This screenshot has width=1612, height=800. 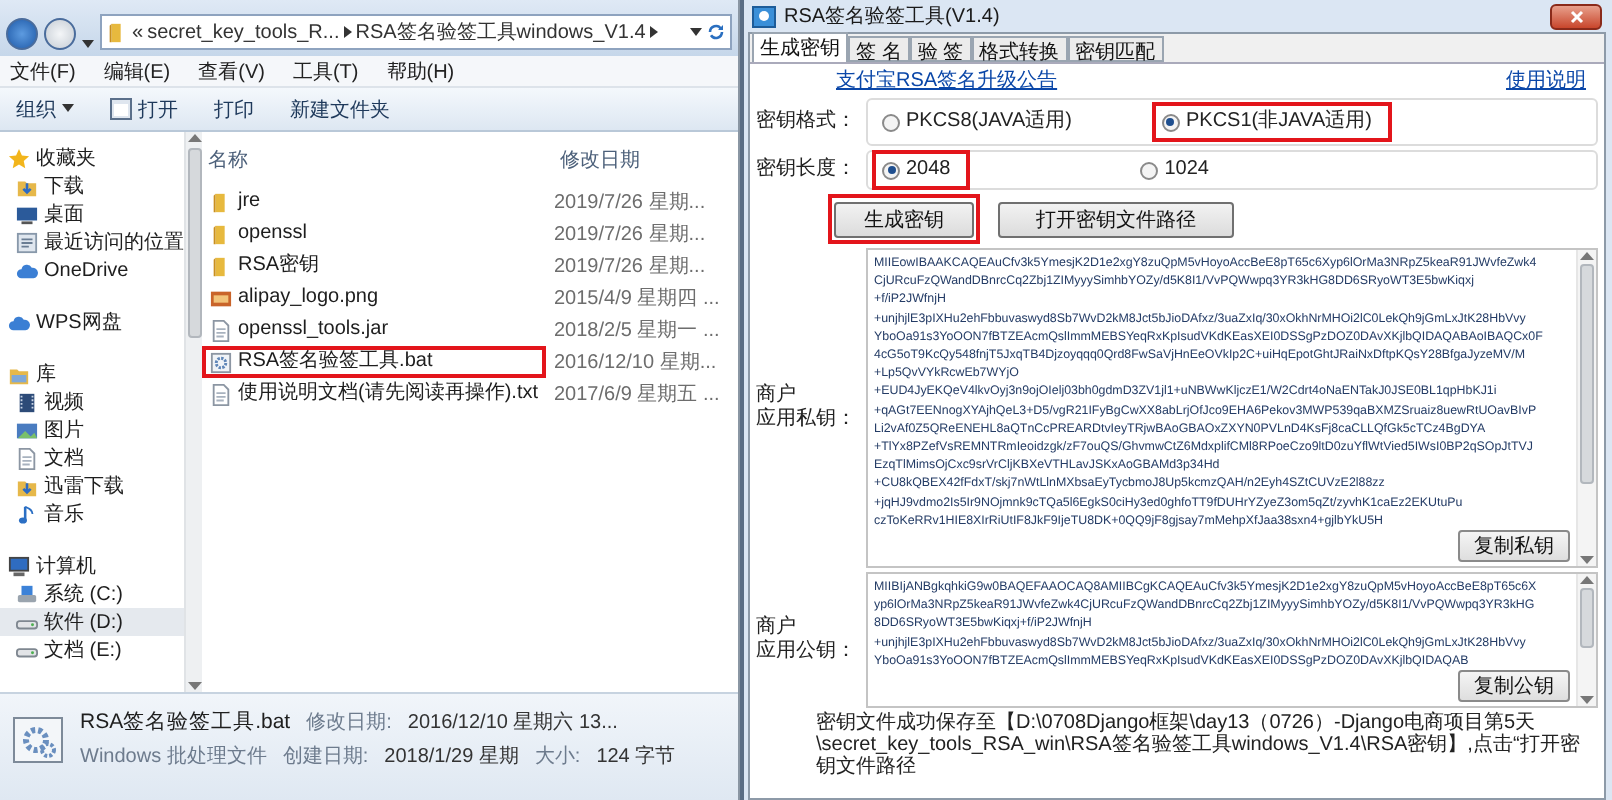 I want to click on toolbar-button: 打开, so click(x=144, y=109).